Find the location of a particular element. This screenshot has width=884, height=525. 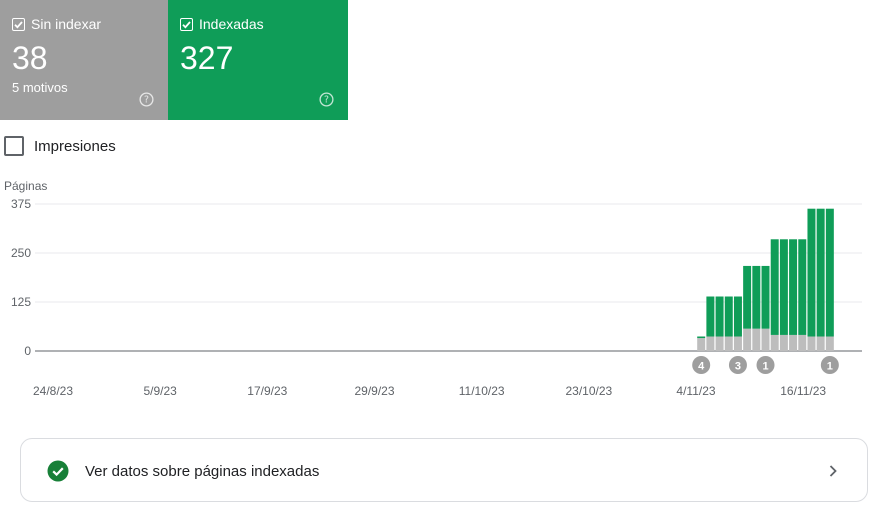

not-indexed-header: Sin indexar is located at coordinates (56, 24).